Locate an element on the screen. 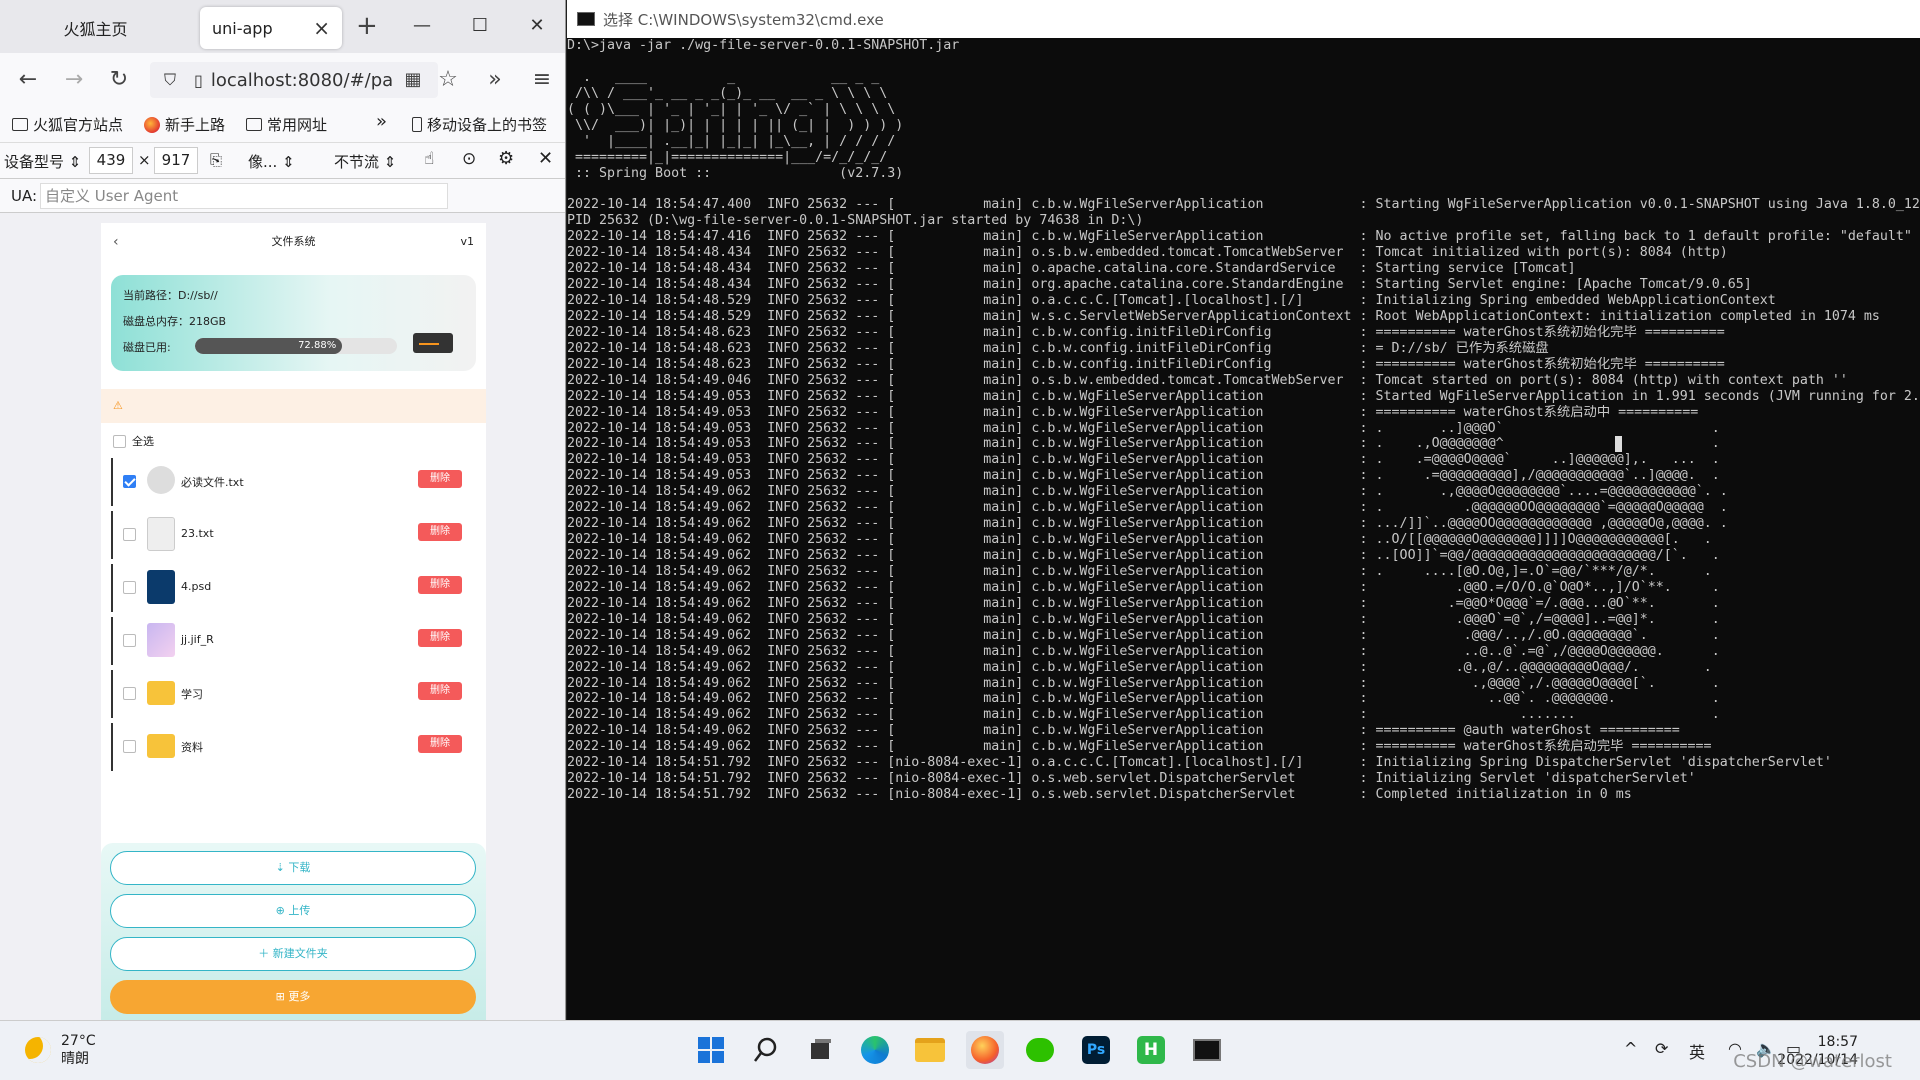 The width and height of the screenshot is (1920, 1080). file-name: jj.jif_R is located at coordinates (197, 639).